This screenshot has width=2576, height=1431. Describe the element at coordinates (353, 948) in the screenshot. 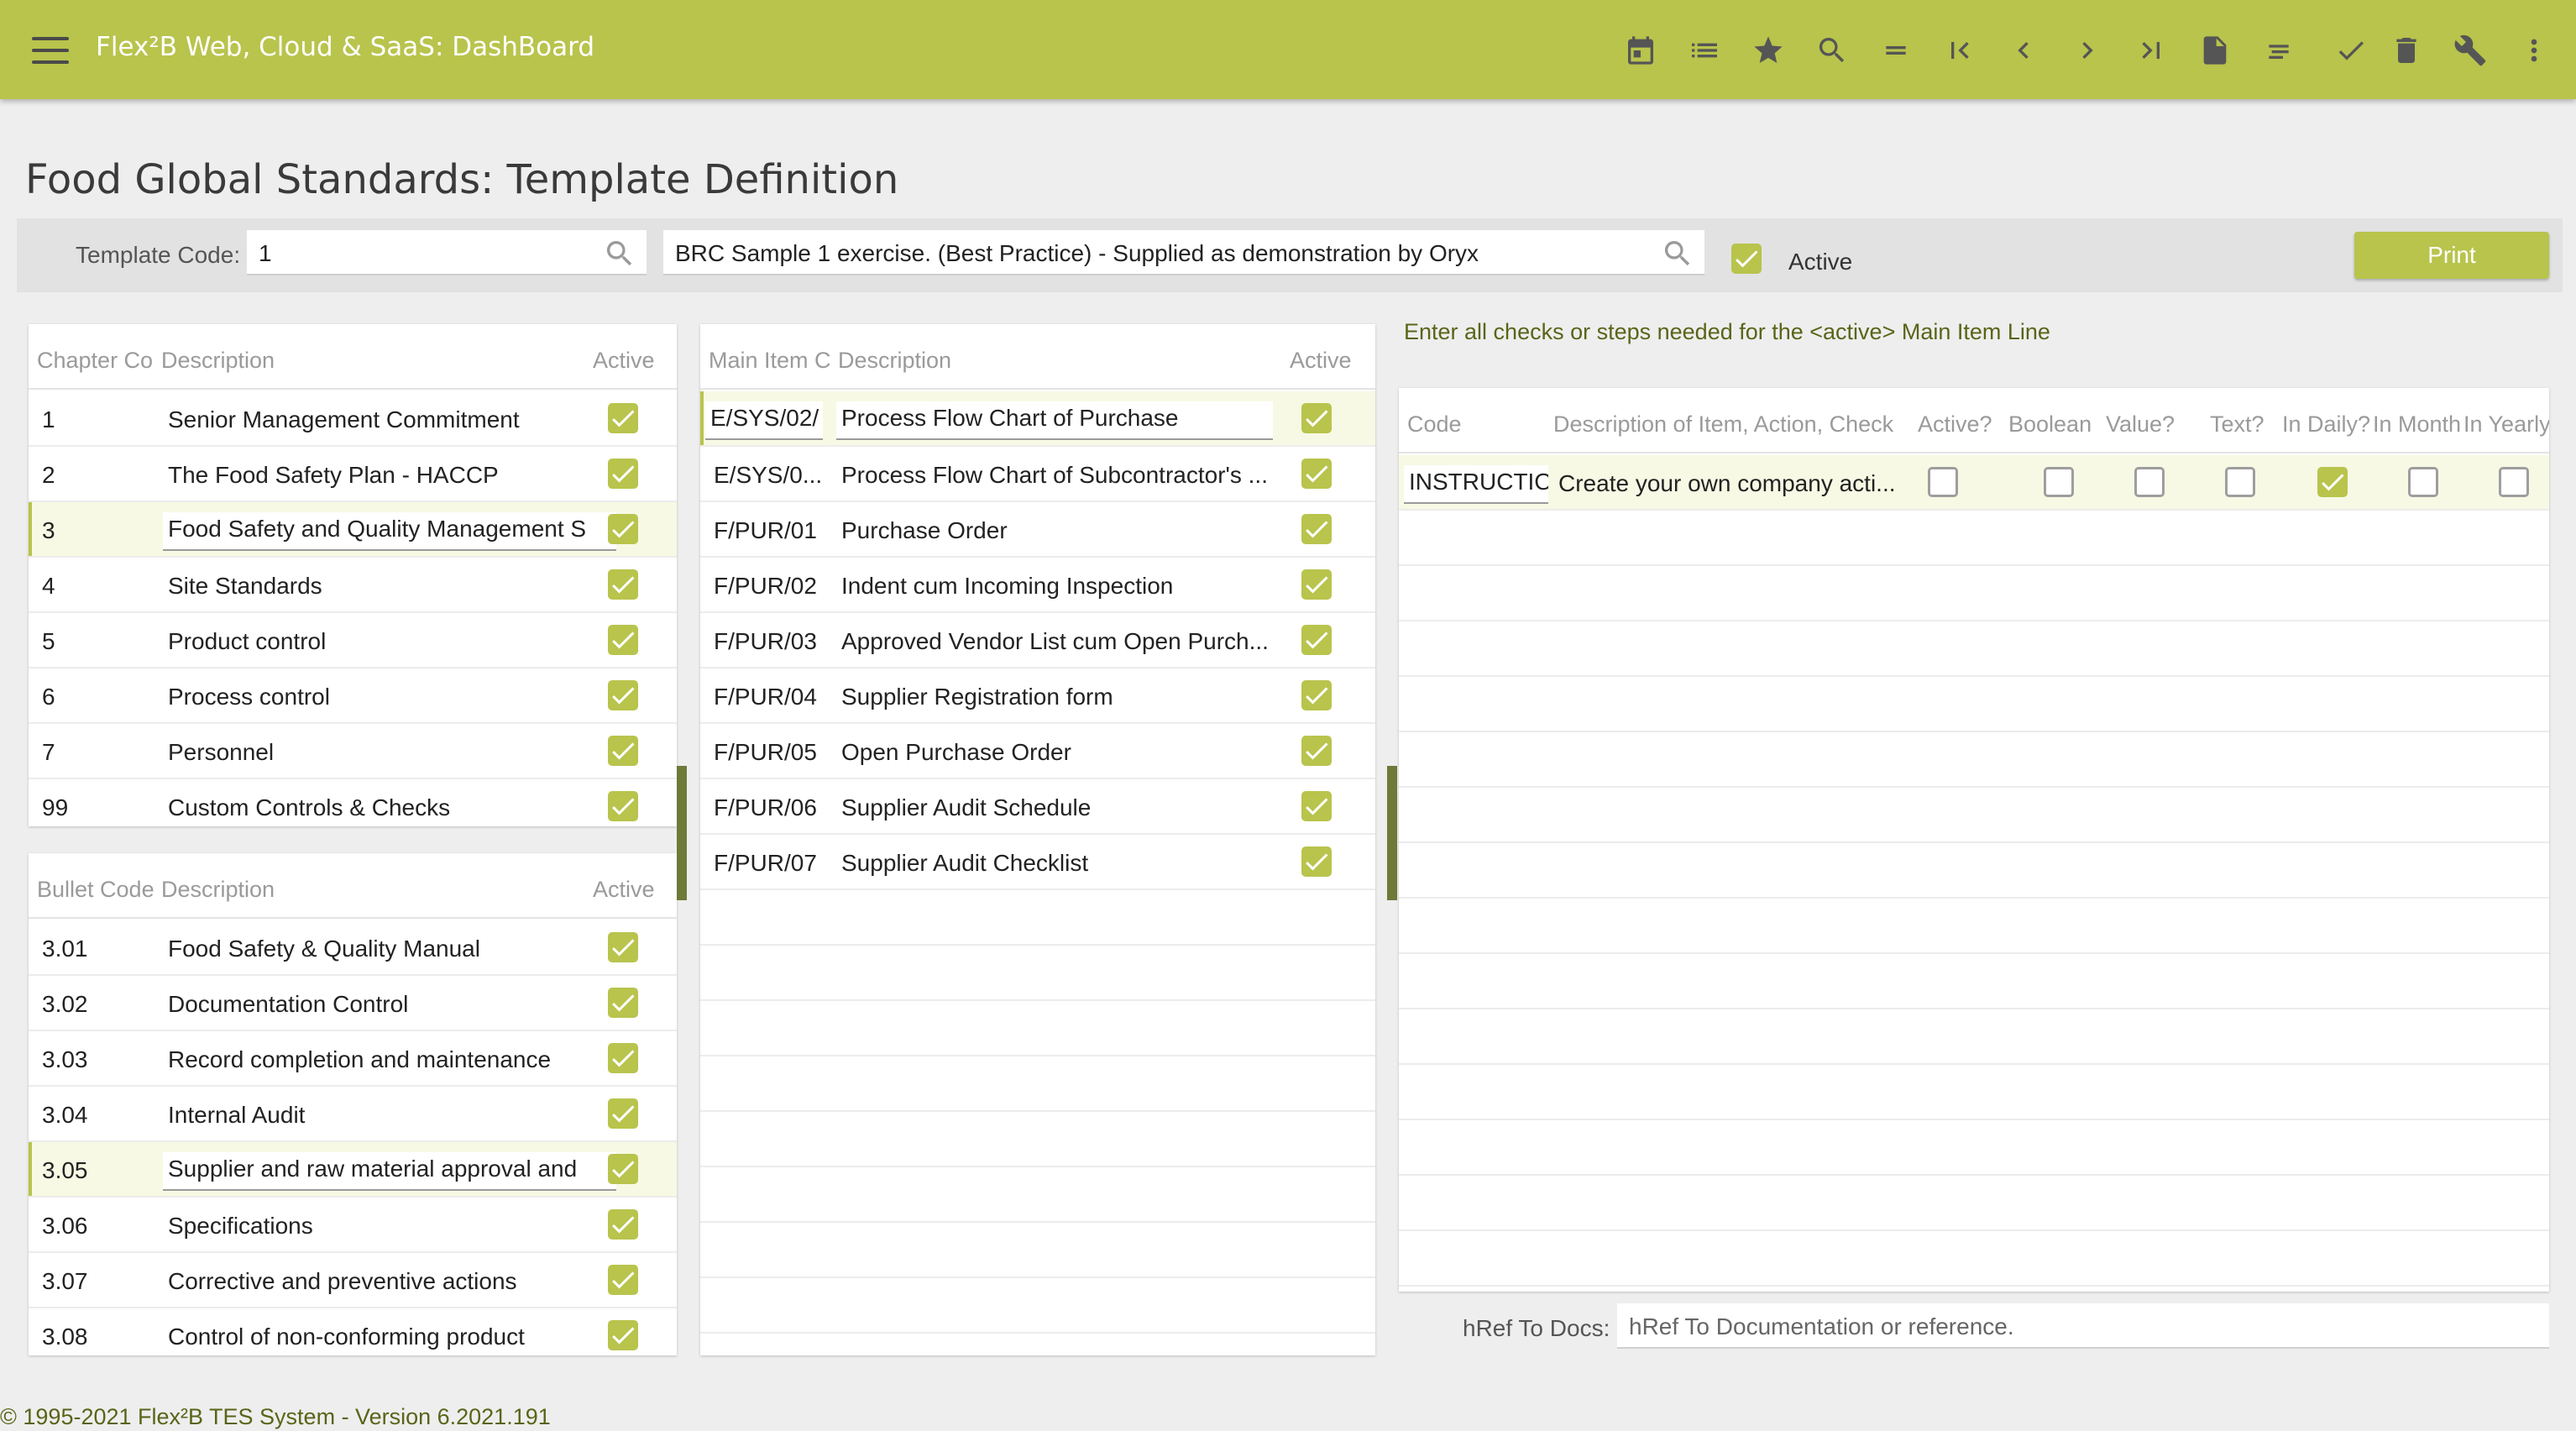

I see `table-row: 3.01 Food Safety & Quality Manual` at that location.